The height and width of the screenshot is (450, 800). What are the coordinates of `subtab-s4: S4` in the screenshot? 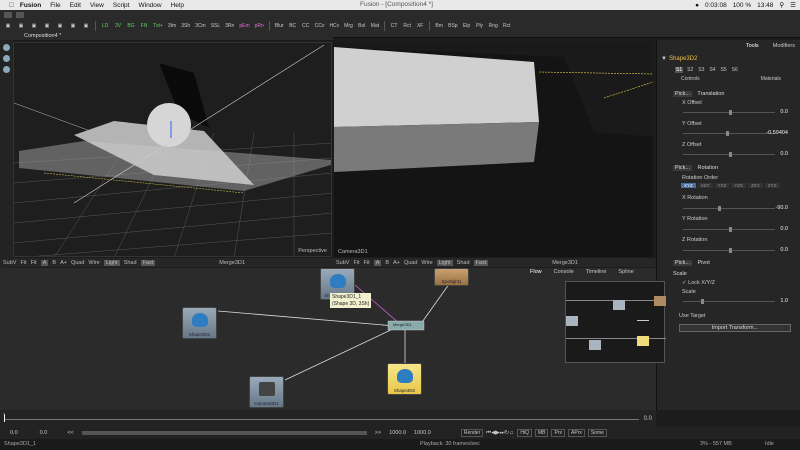 It's located at (712, 70).